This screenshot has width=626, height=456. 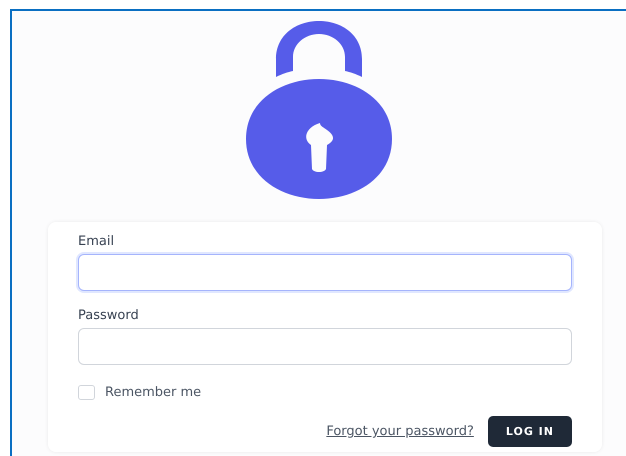 What do you see at coordinates (86, 392) in the screenshot?
I see `checkbox` at bounding box center [86, 392].